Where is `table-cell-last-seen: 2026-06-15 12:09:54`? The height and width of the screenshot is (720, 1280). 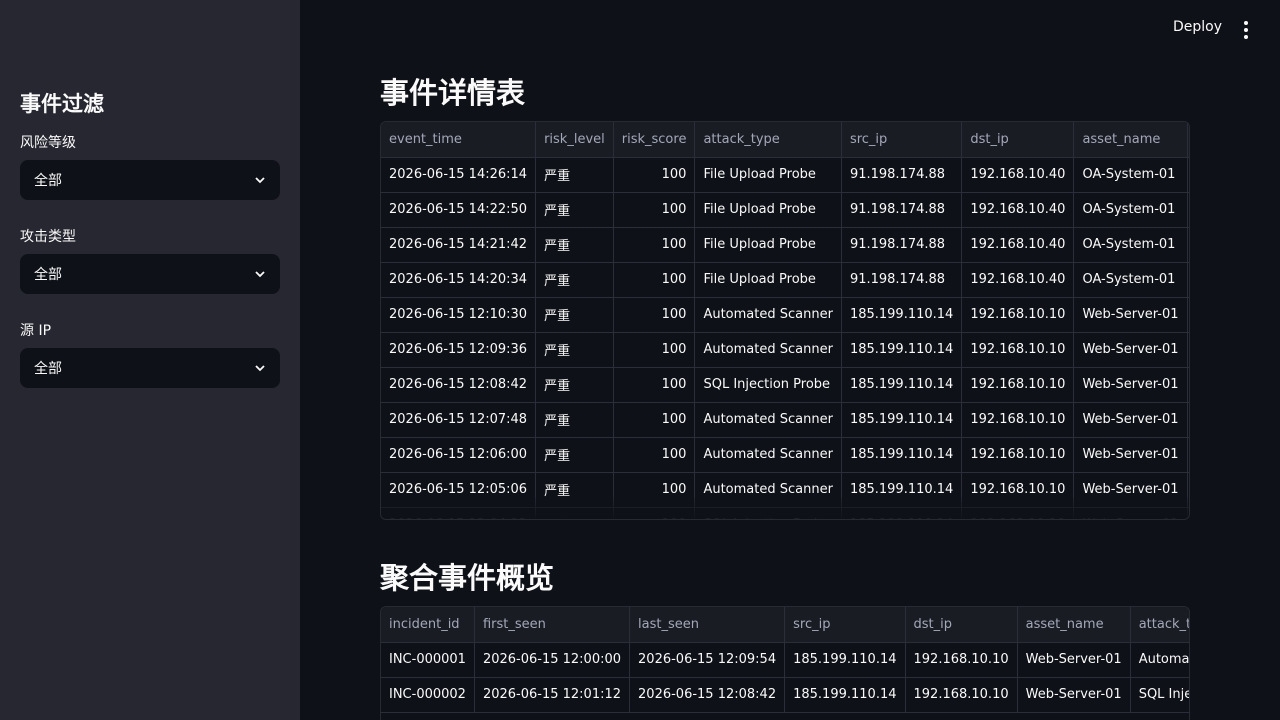 table-cell-last-seen: 2026-06-15 12:09:54 is located at coordinates (707, 660).